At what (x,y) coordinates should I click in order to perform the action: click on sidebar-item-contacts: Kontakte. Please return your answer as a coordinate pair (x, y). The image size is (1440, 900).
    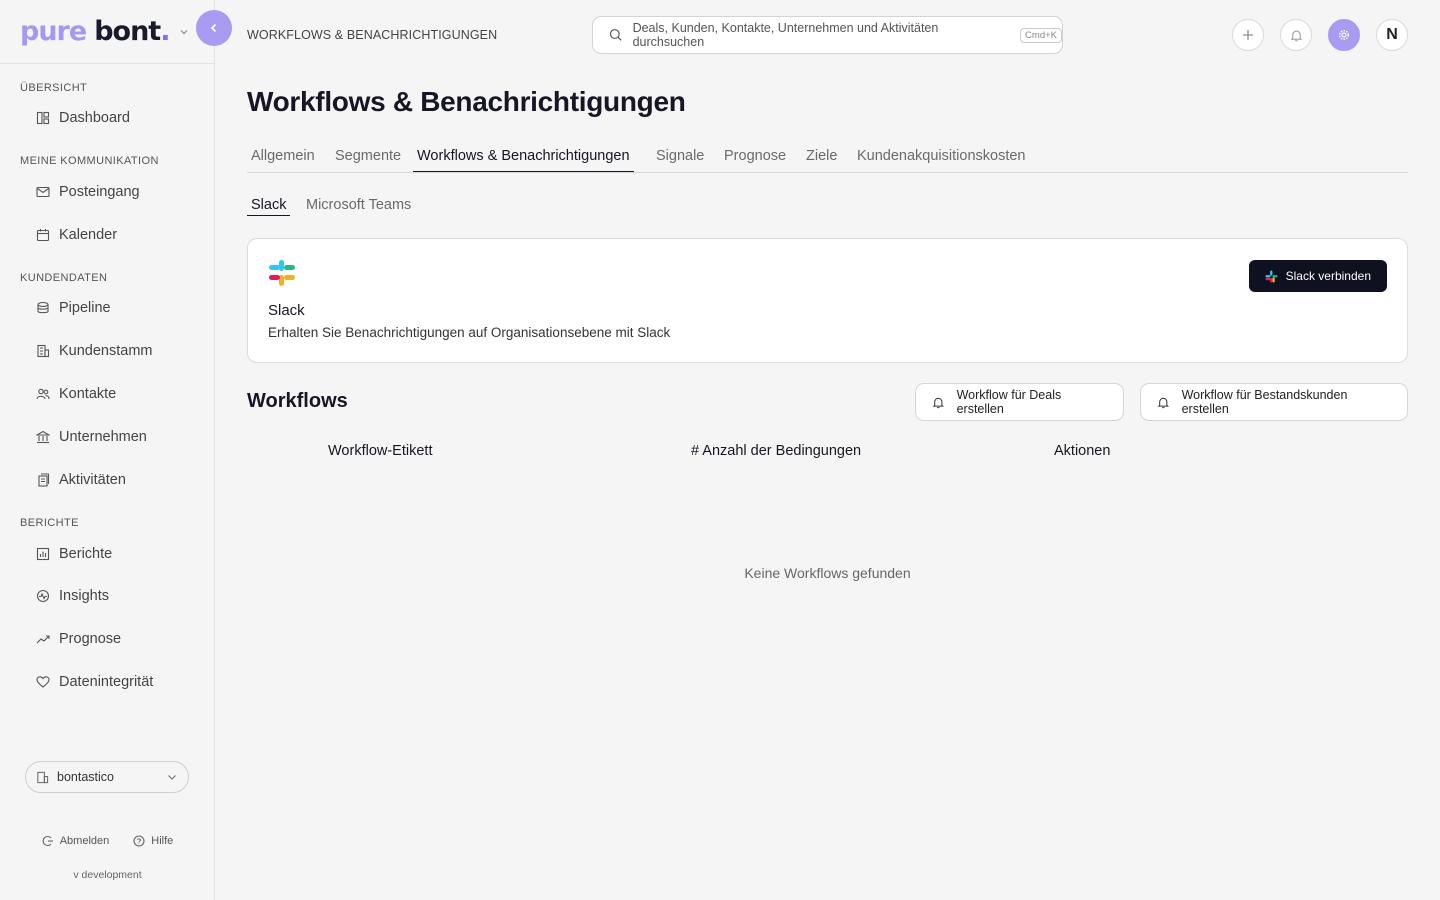
    Looking at the image, I should click on (76, 394).